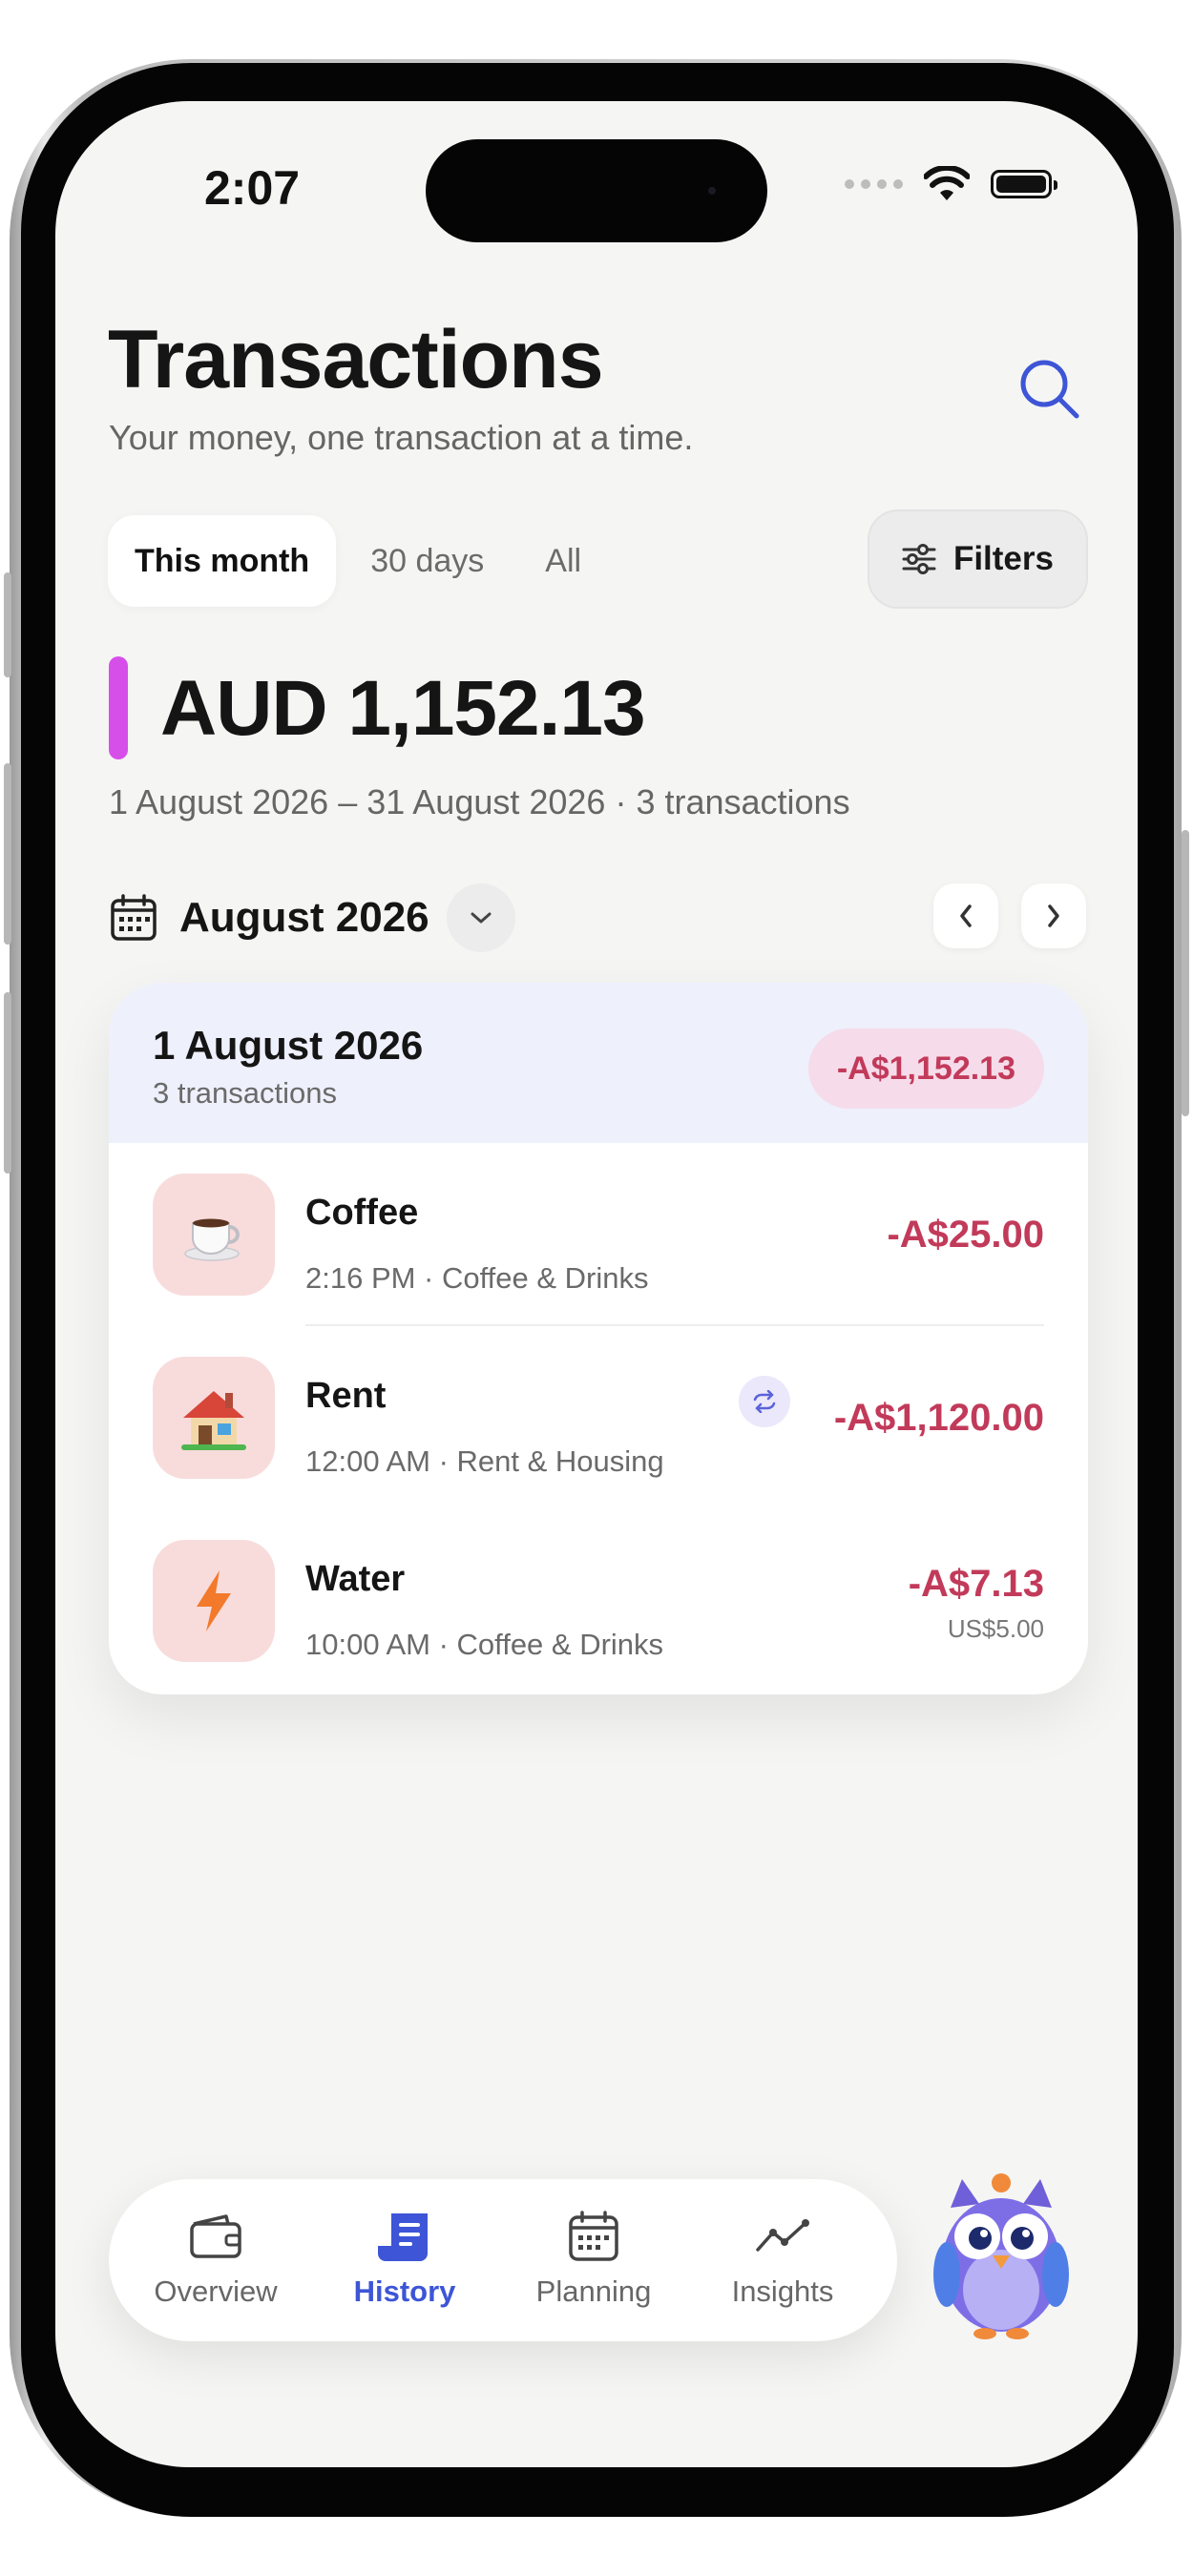 The height and width of the screenshot is (2576, 1193). I want to click on bottom-tab-bar: Overview History Planning Insights, so click(503, 2260).